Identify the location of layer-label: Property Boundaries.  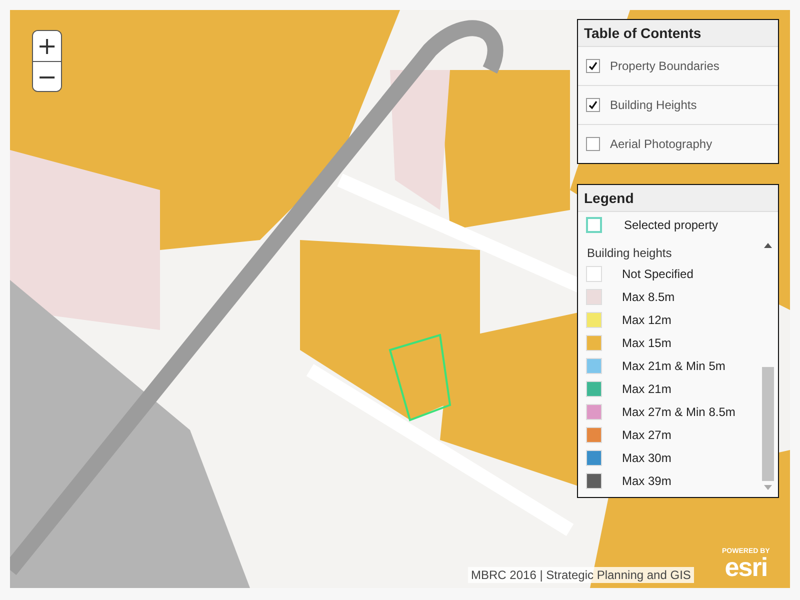
(665, 66).